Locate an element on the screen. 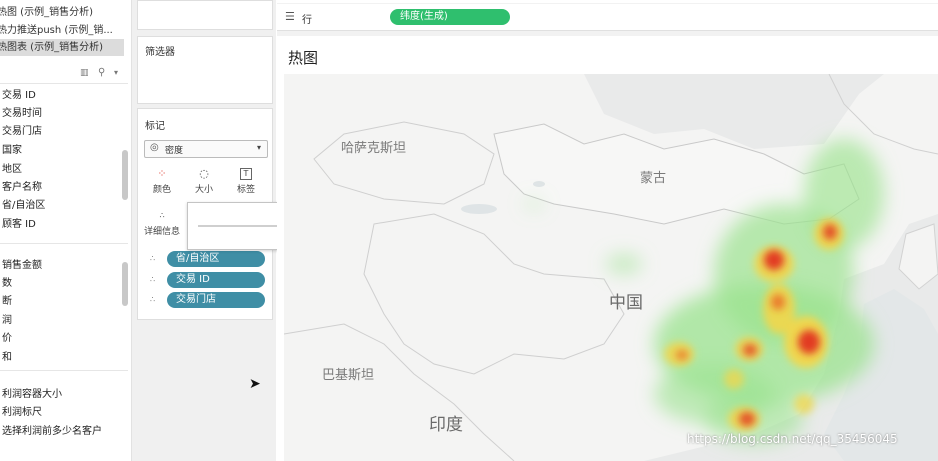  size-button: ◌ 大小 is located at coordinates (204, 180).